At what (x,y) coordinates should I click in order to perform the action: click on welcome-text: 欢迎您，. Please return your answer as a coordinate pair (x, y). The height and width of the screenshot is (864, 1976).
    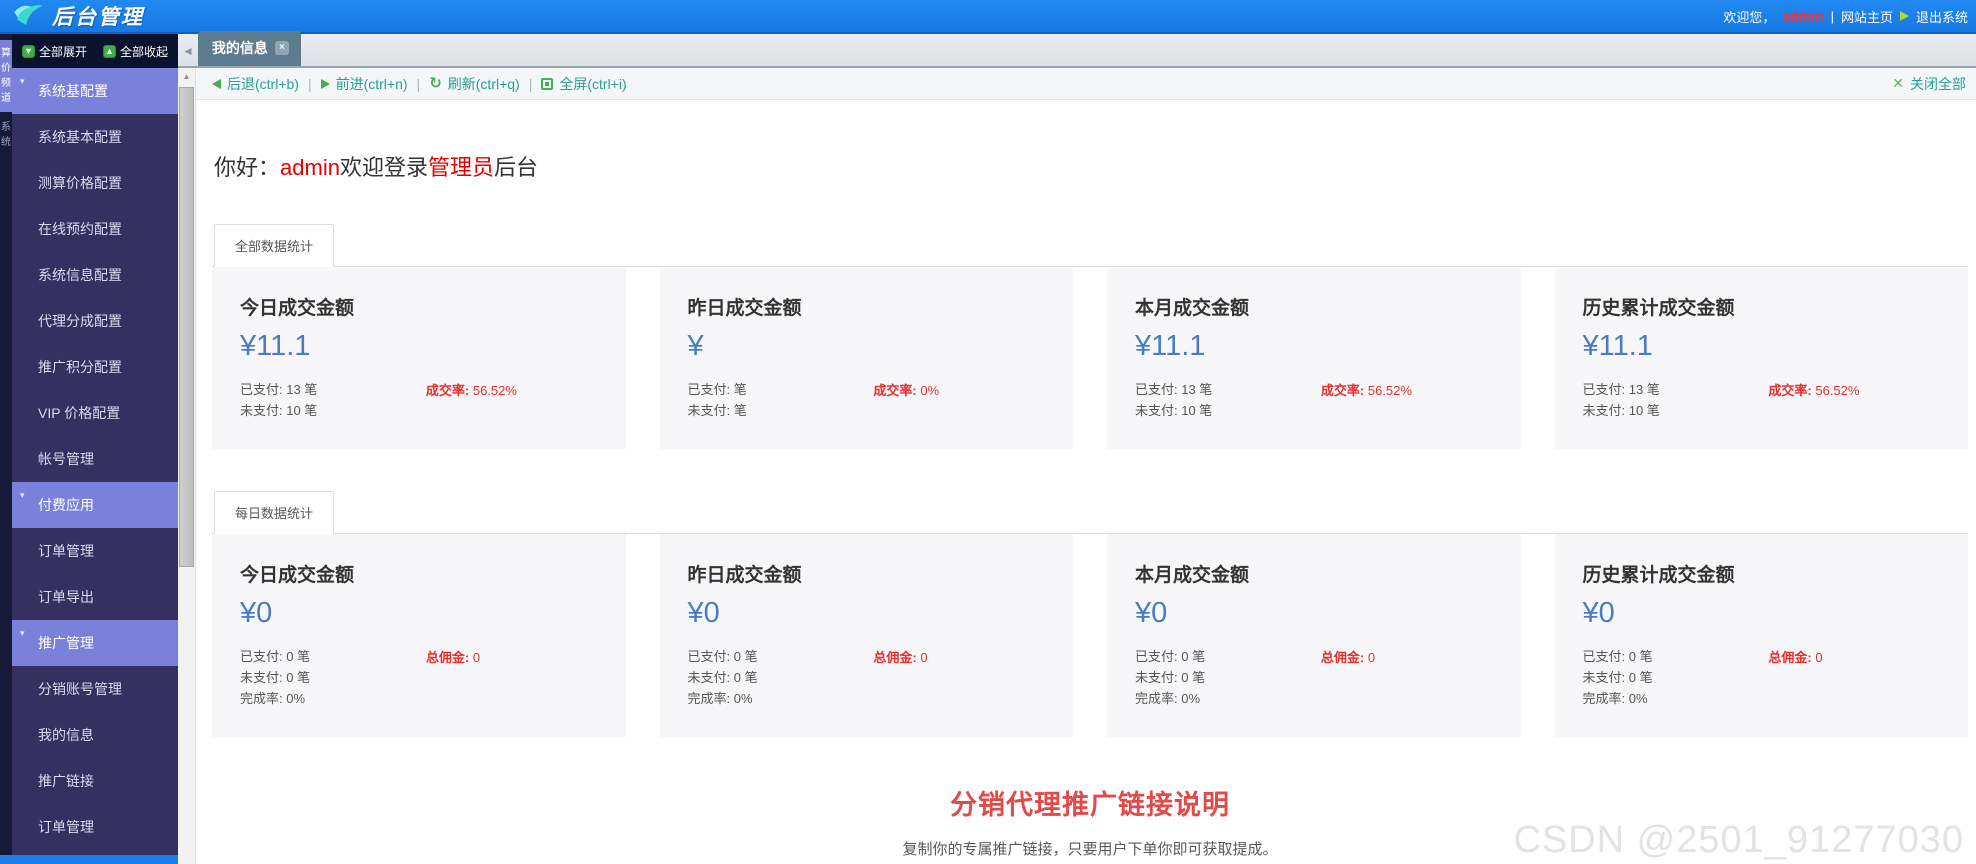
    Looking at the image, I should click on (1749, 17).